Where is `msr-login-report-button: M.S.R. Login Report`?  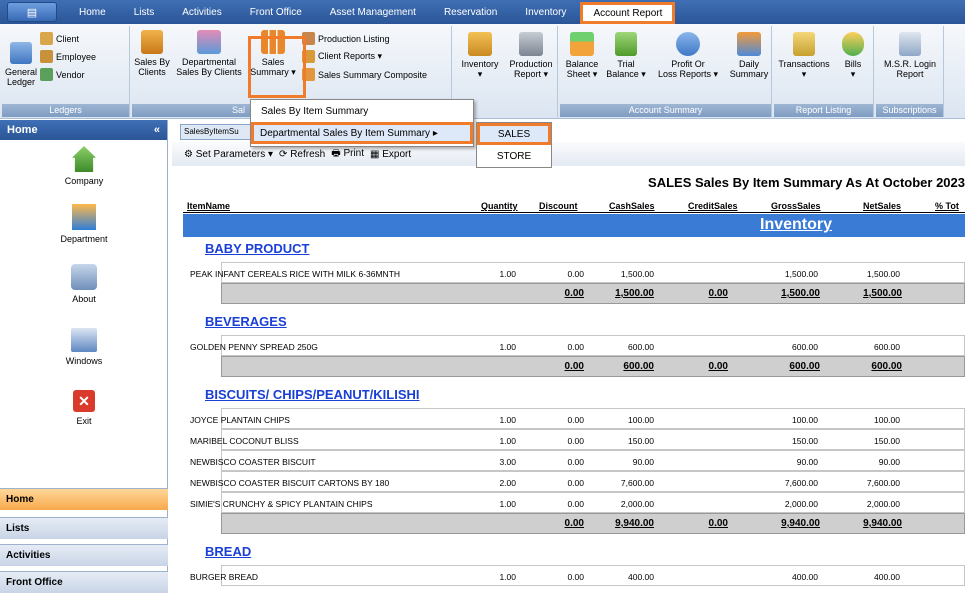 msr-login-report-button: M.S.R. Login Report is located at coordinates (910, 55).